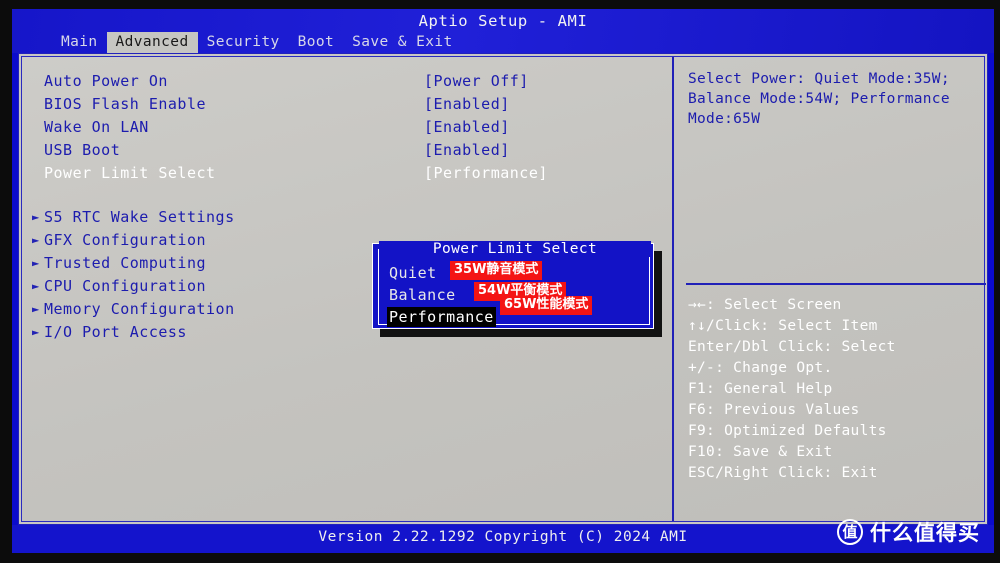 The image size is (1000, 563). What do you see at coordinates (347, 80) in the screenshot?
I see `setting-row-auto-power-on: Auto Power On [Power Off]` at bounding box center [347, 80].